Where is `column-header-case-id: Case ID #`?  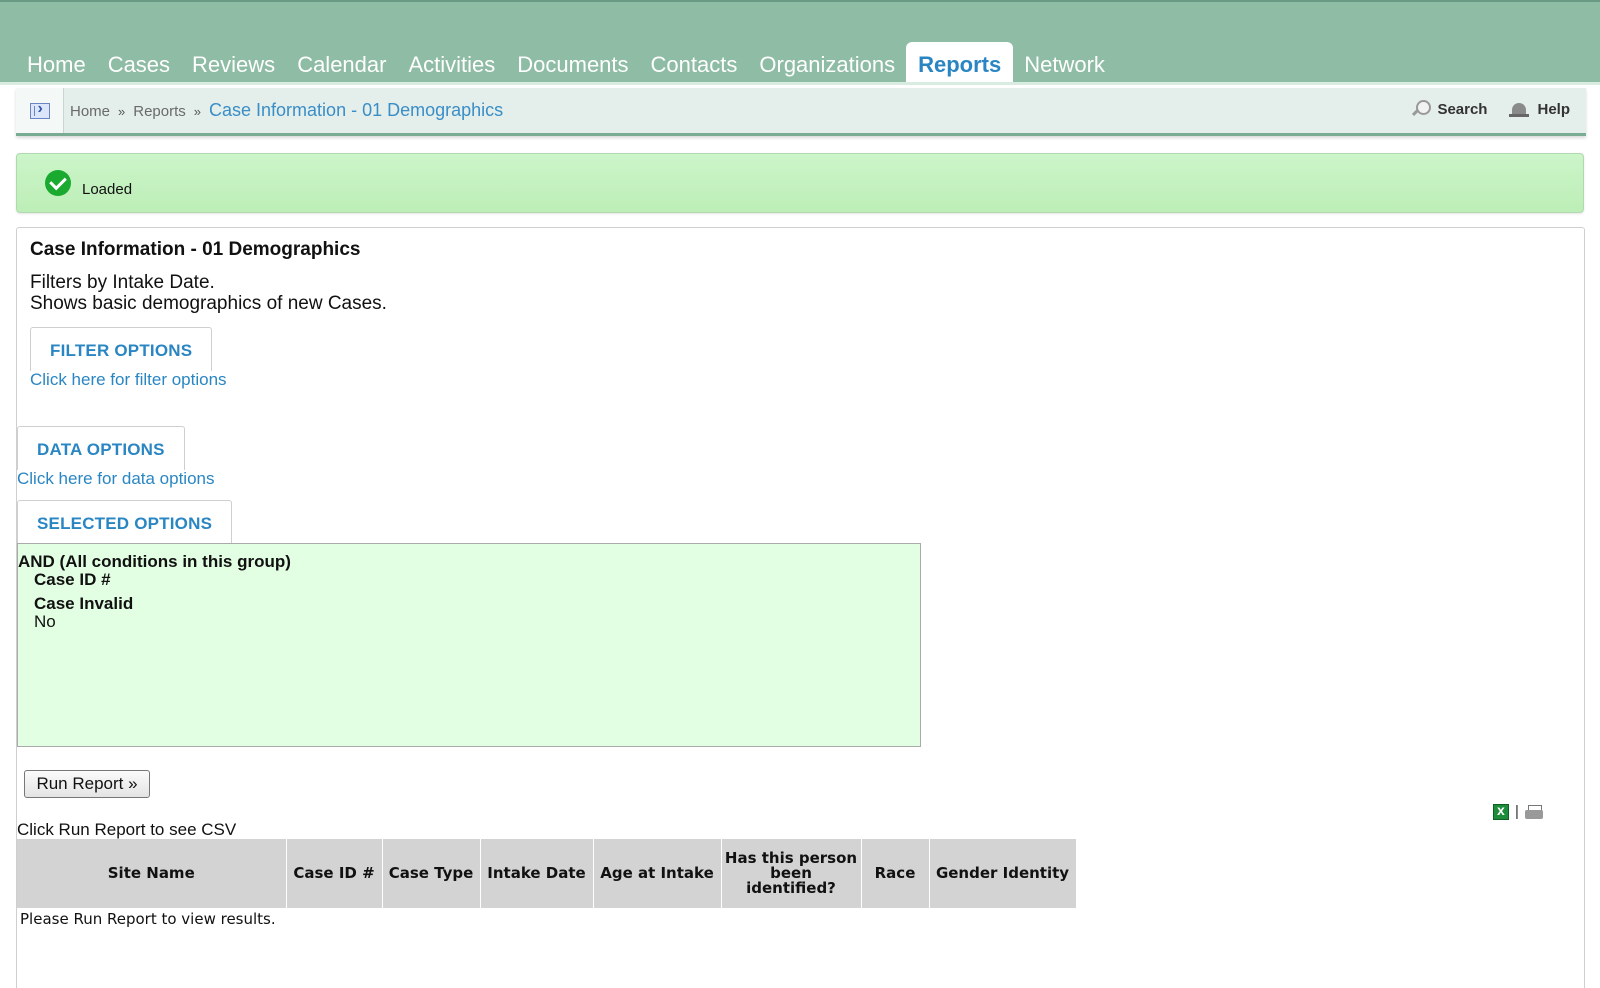 column-header-case-id: Case ID # is located at coordinates (334, 873).